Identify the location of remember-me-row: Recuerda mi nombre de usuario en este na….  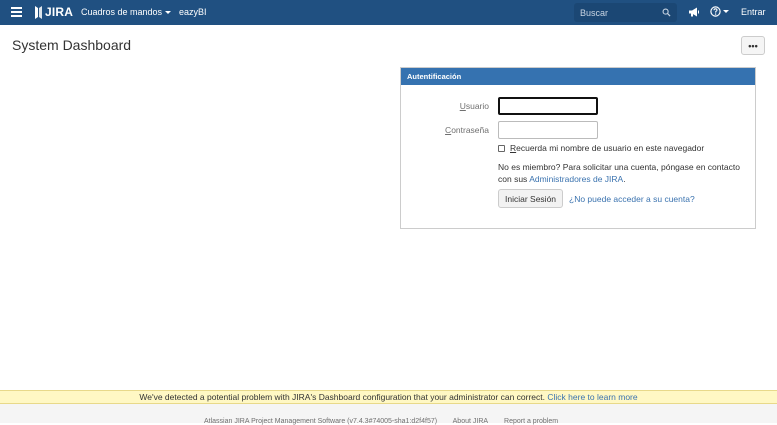
(601, 148).